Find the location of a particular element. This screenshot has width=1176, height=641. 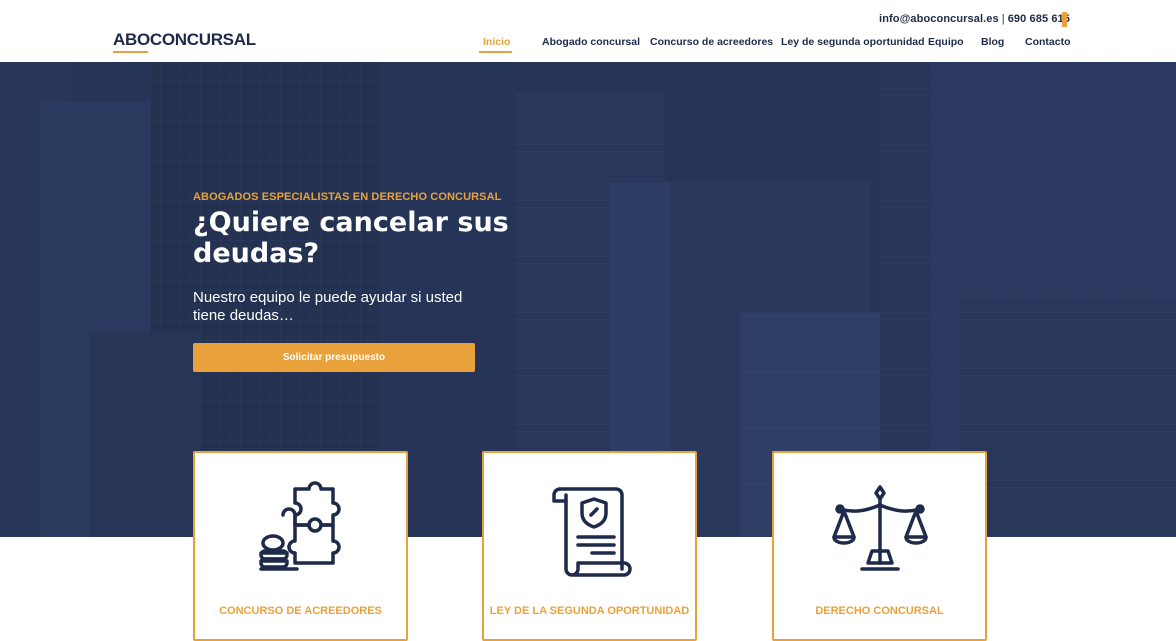

service-card-concurso: CONCURSO DE ACREEDORES is located at coordinates (300, 546).